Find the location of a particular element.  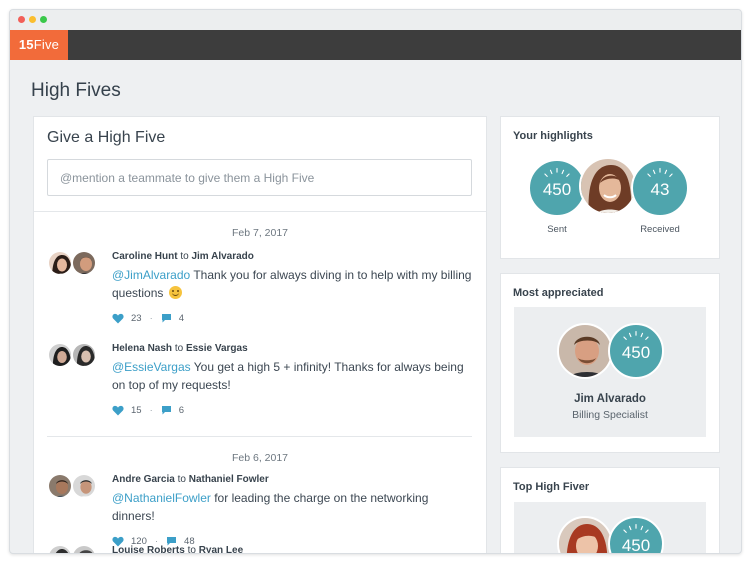

page-title: High Fives is located at coordinates (76, 90).